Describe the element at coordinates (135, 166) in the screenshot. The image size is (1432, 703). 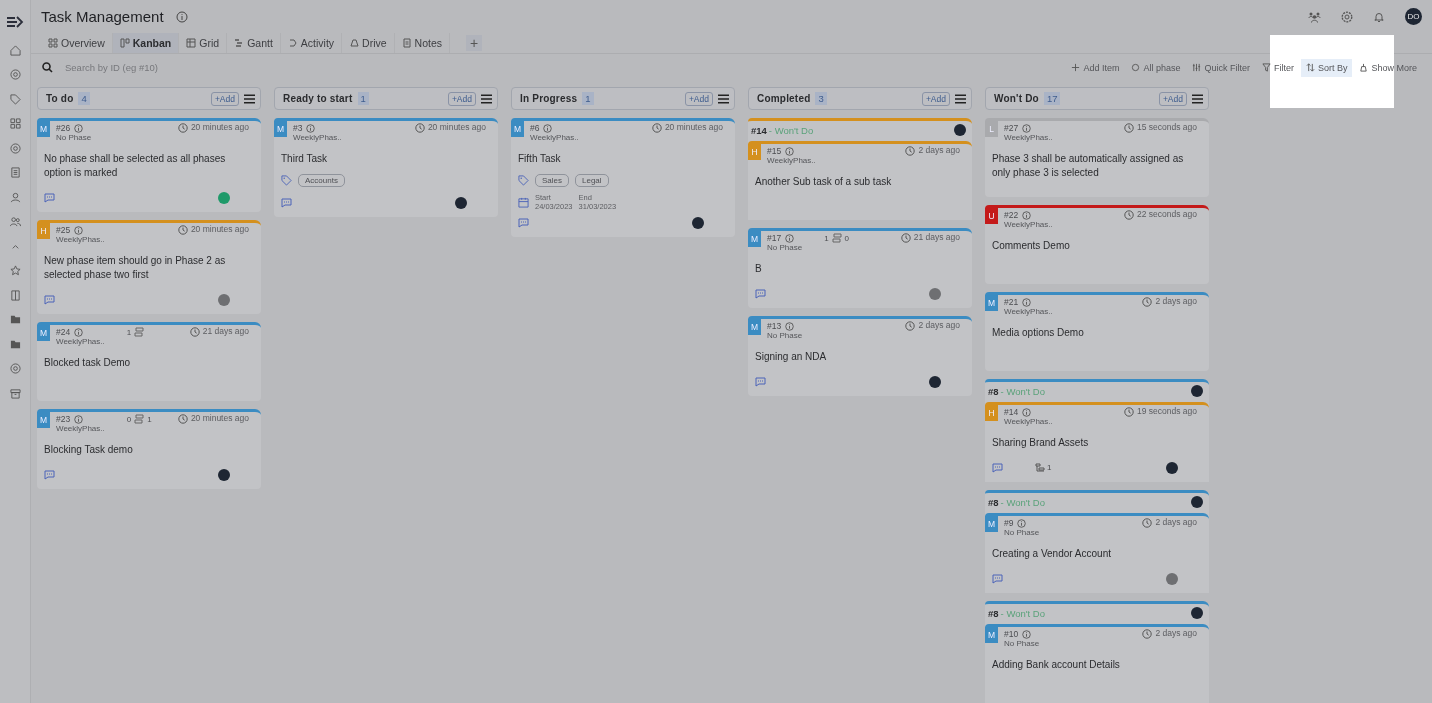
I see `task-title: No phase shall be selected as all phases option is marked` at that location.